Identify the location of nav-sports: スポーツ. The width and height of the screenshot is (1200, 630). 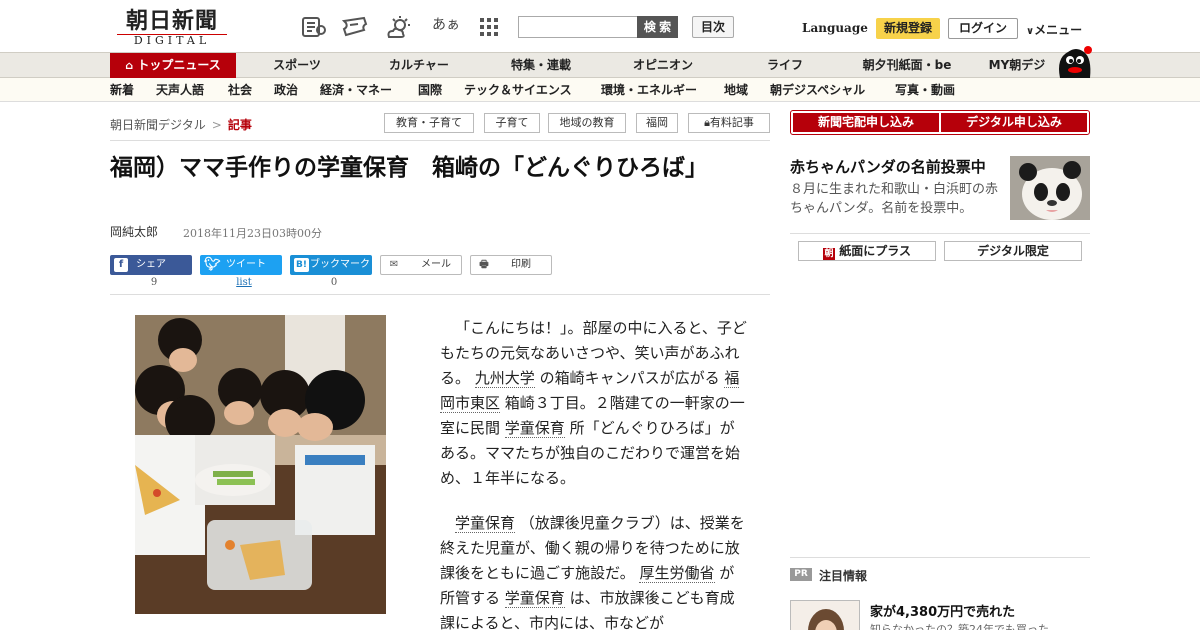
(297, 65).